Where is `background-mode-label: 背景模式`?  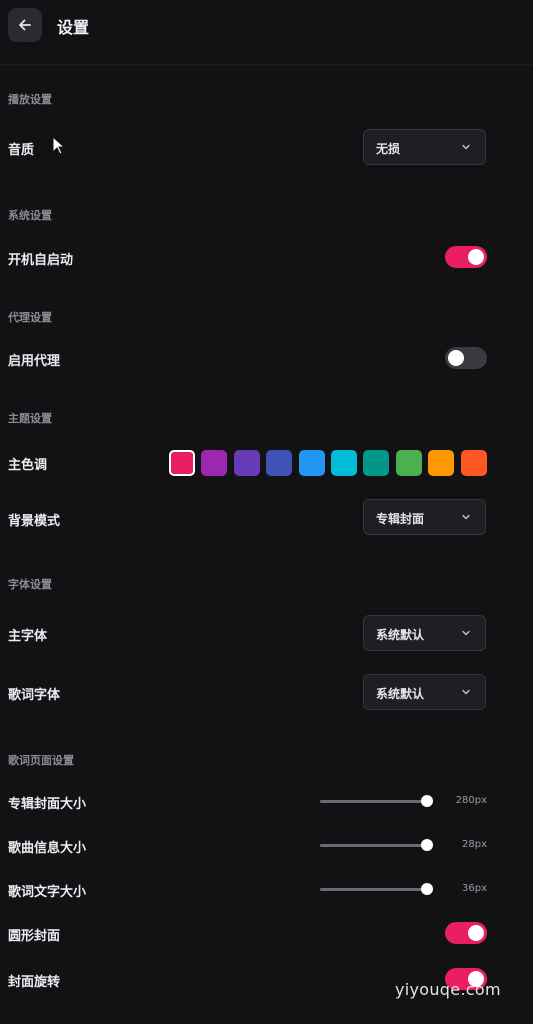
background-mode-label: 背景模式 is located at coordinates (34, 521).